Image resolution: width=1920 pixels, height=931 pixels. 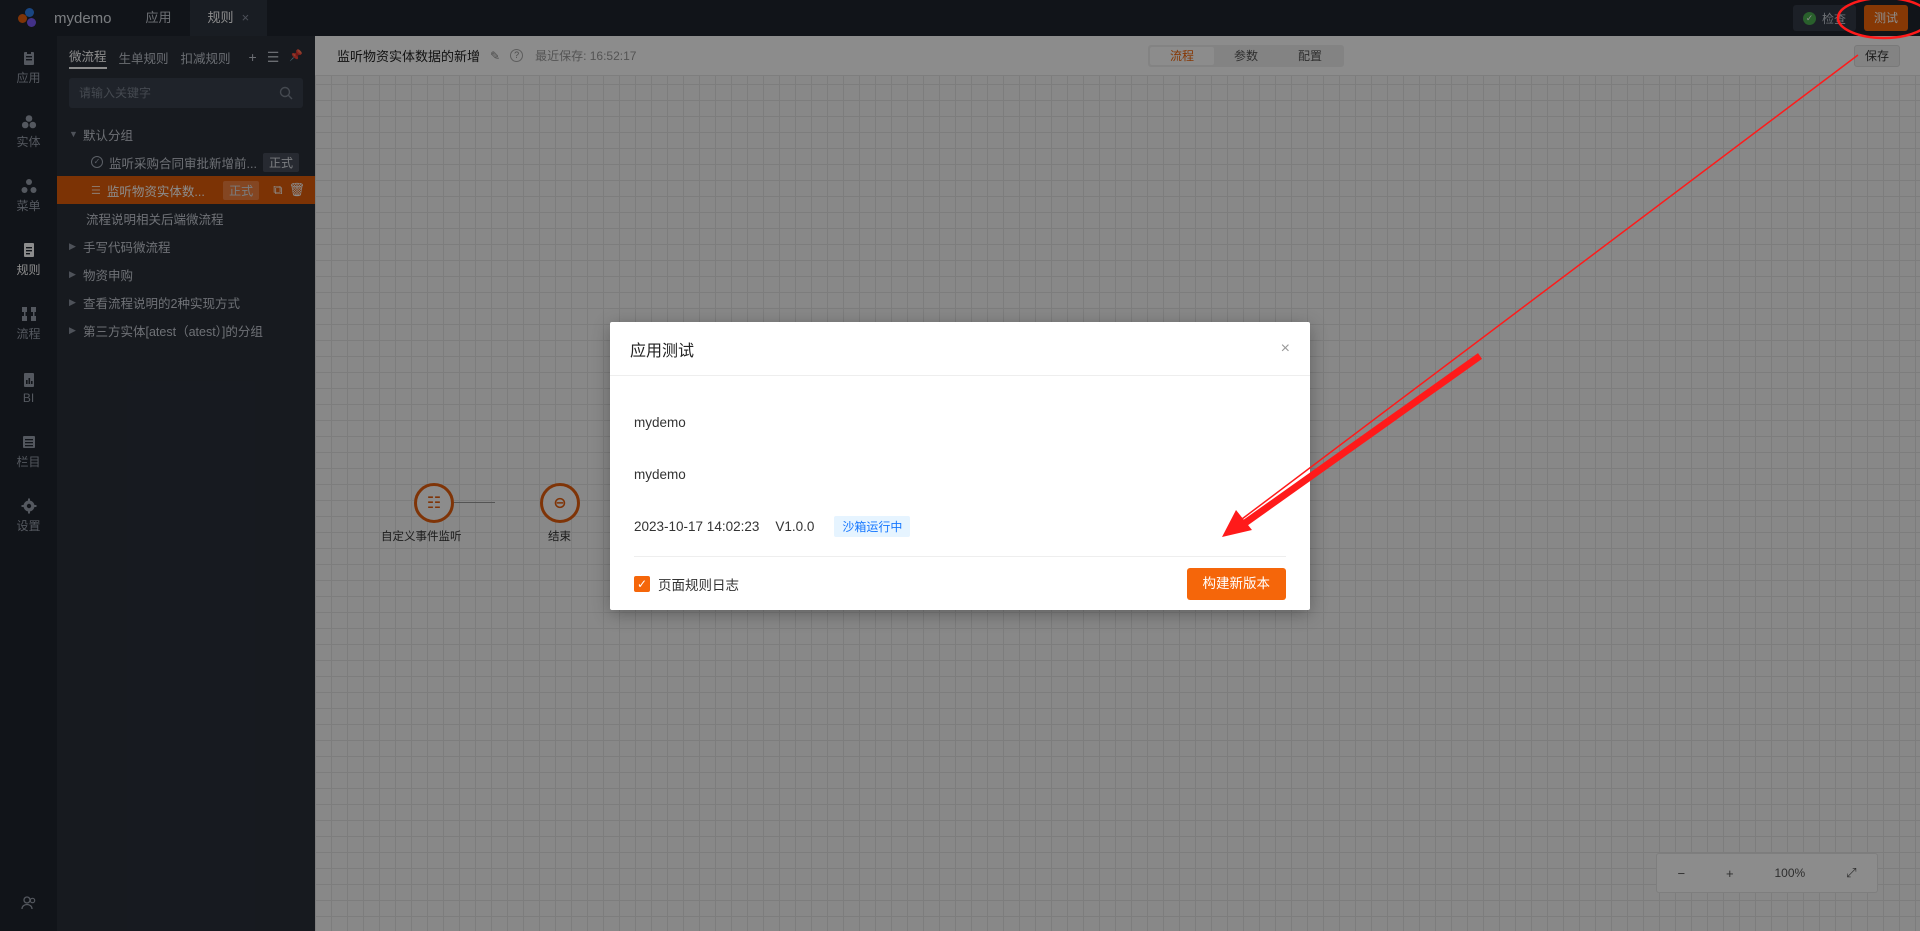 I want to click on build-datetime: 2023-10-17 14:02:23, so click(x=697, y=526).